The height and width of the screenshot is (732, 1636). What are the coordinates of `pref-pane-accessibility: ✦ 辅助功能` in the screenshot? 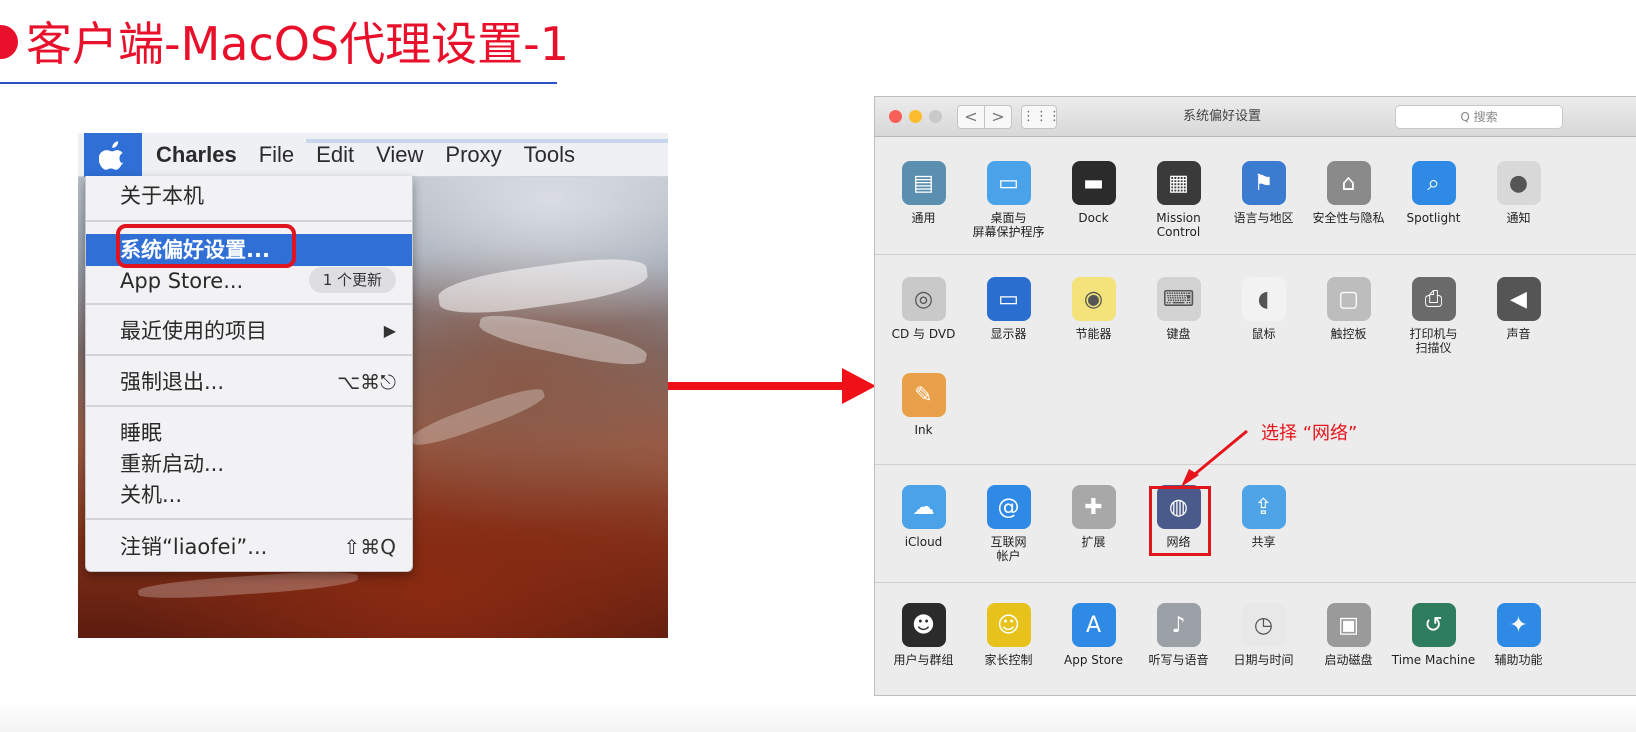 It's located at (1518, 635).